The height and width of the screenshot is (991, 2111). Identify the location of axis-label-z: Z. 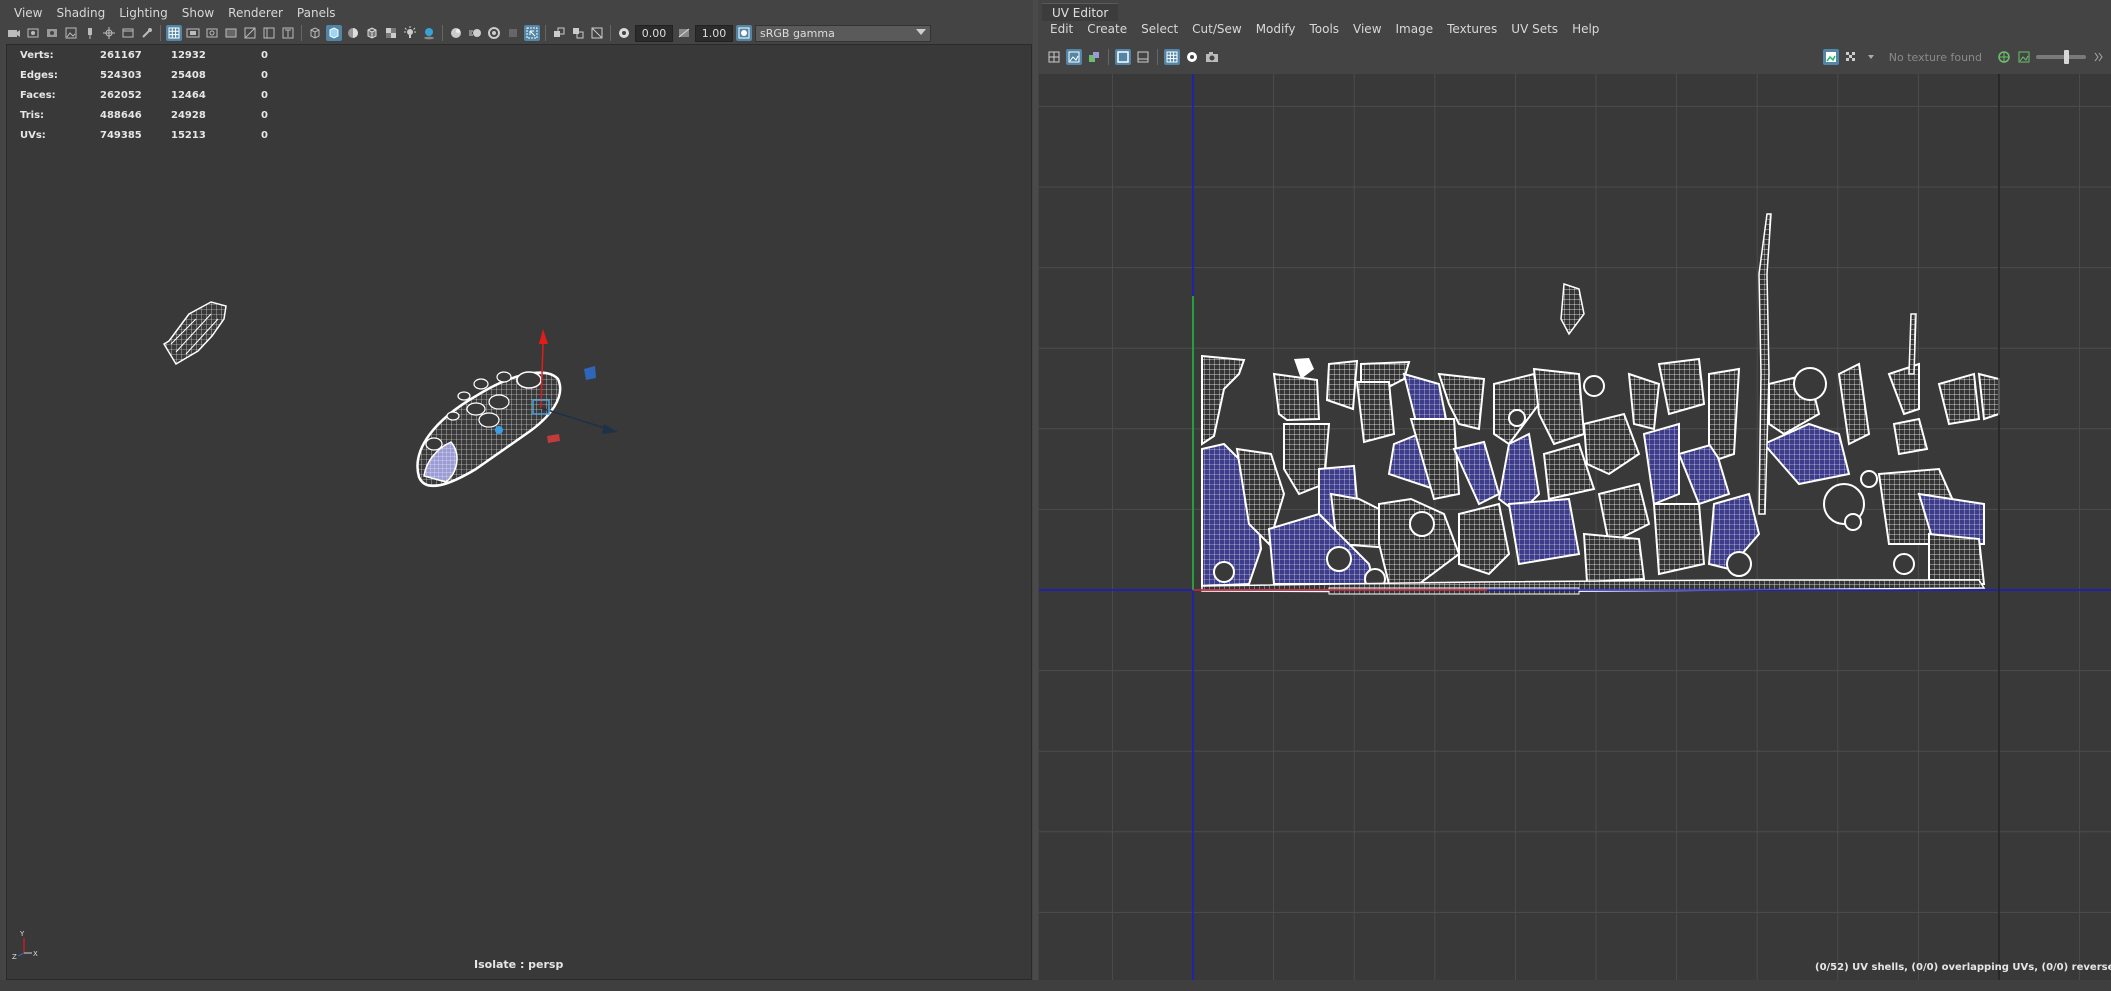
(14, 957).